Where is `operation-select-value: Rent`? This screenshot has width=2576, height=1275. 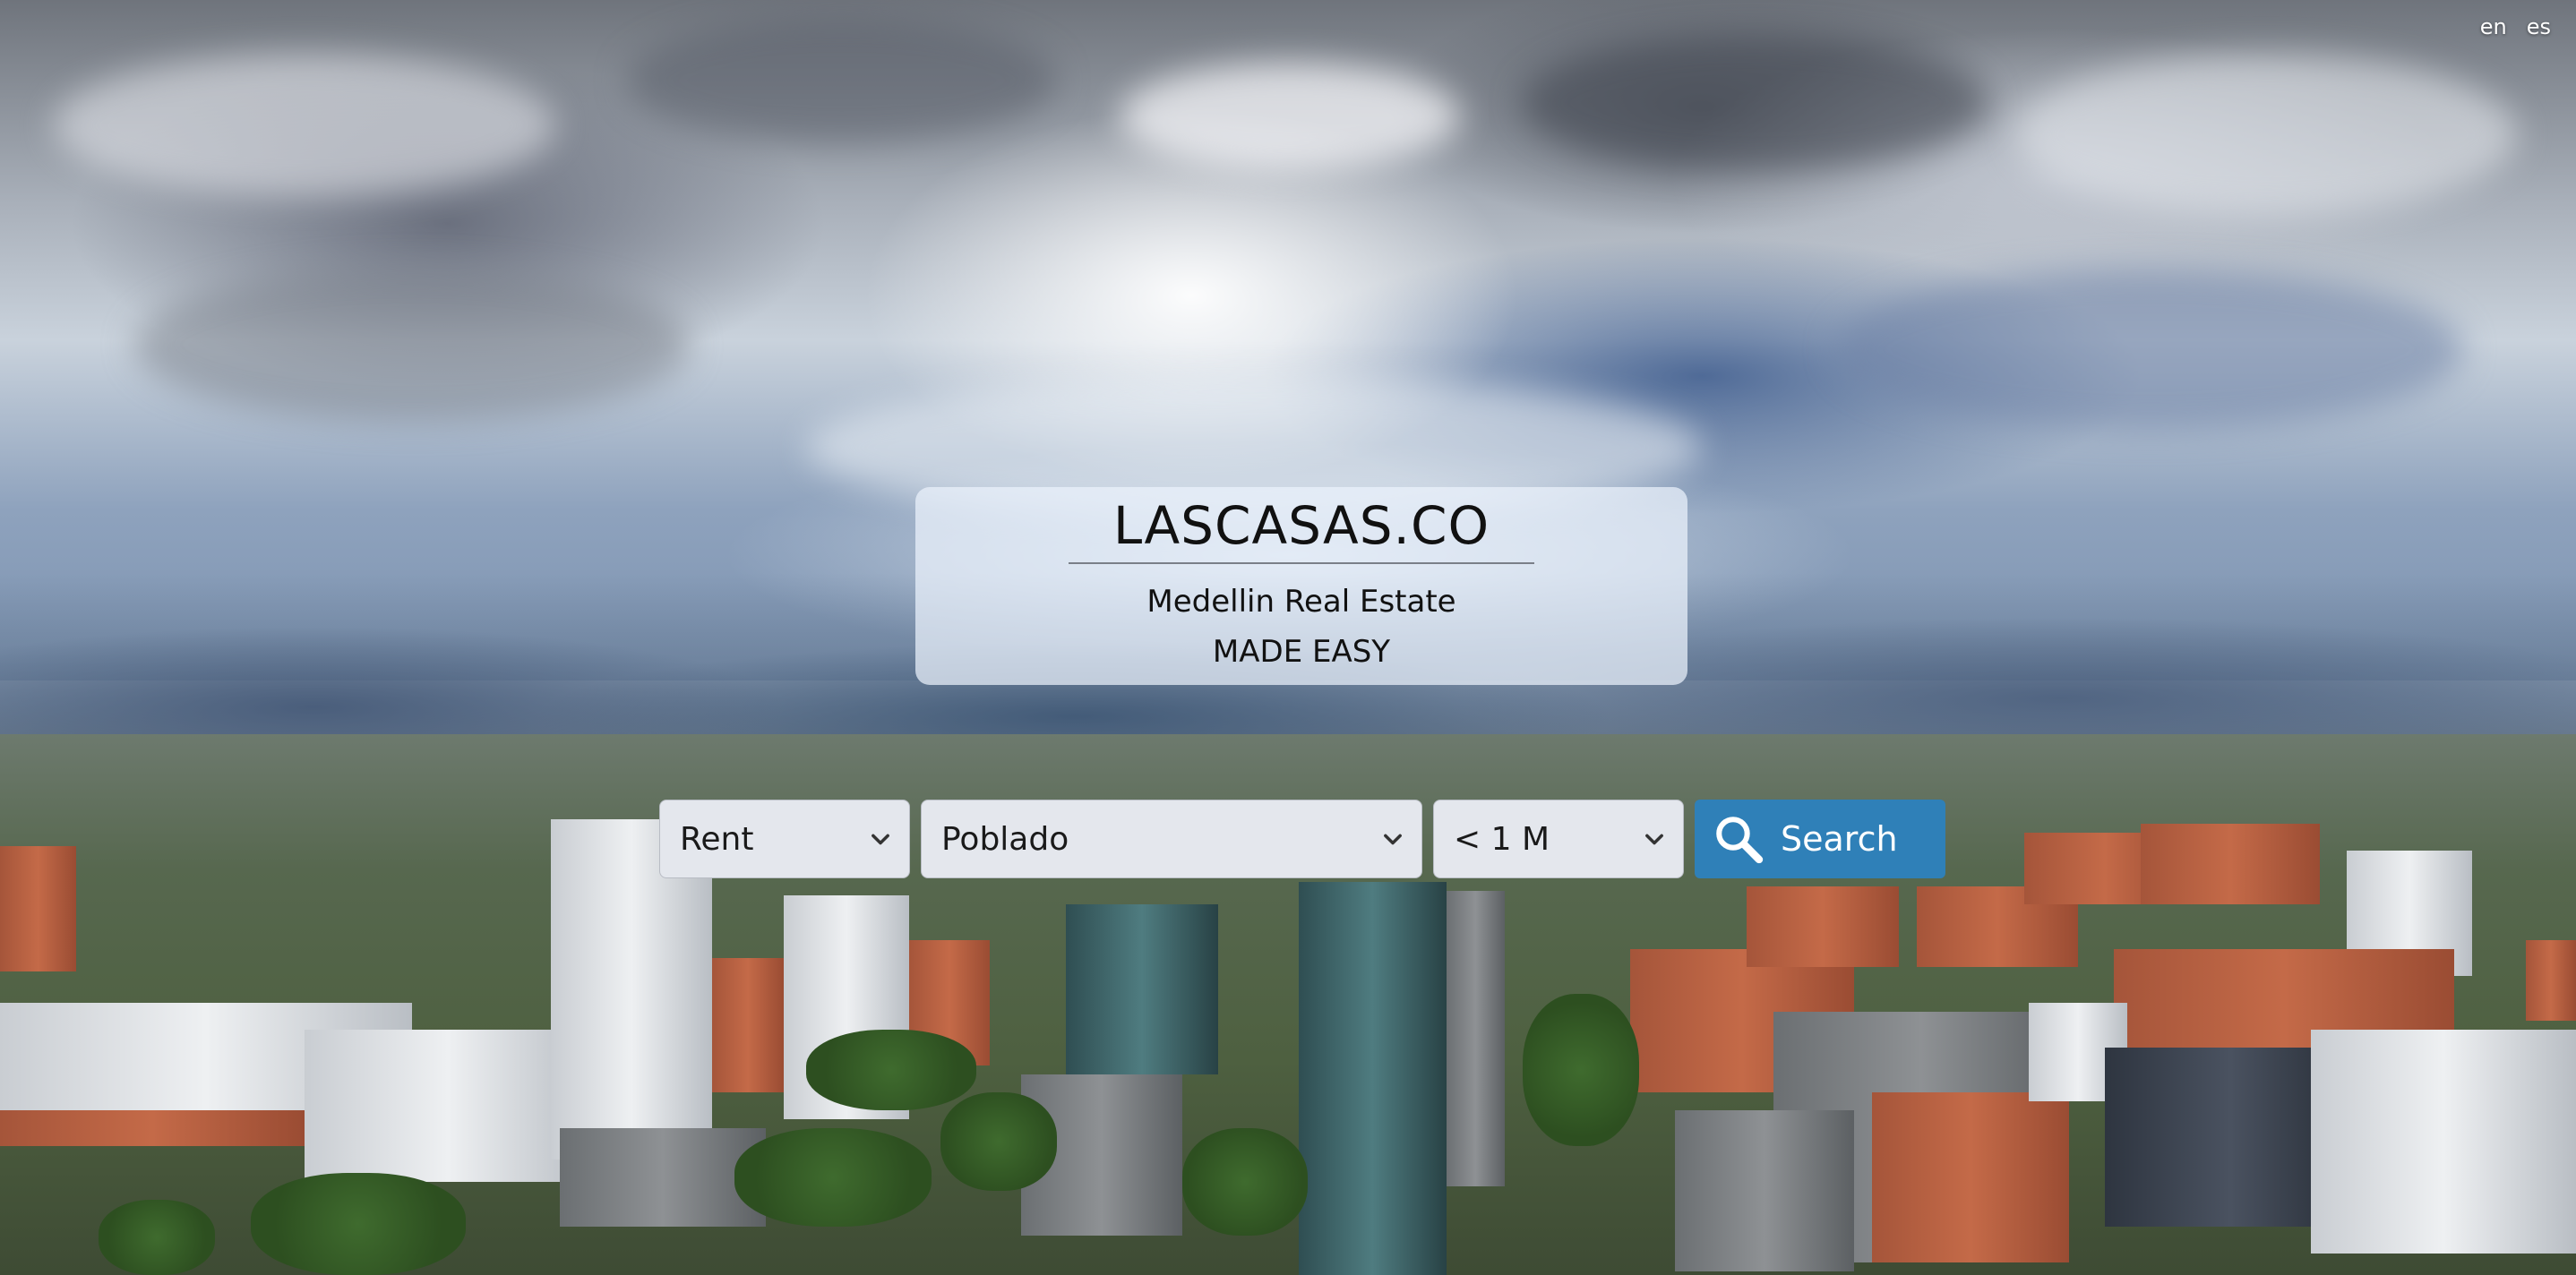 operation-select-value: Rent is located at coordinates (717, 839).